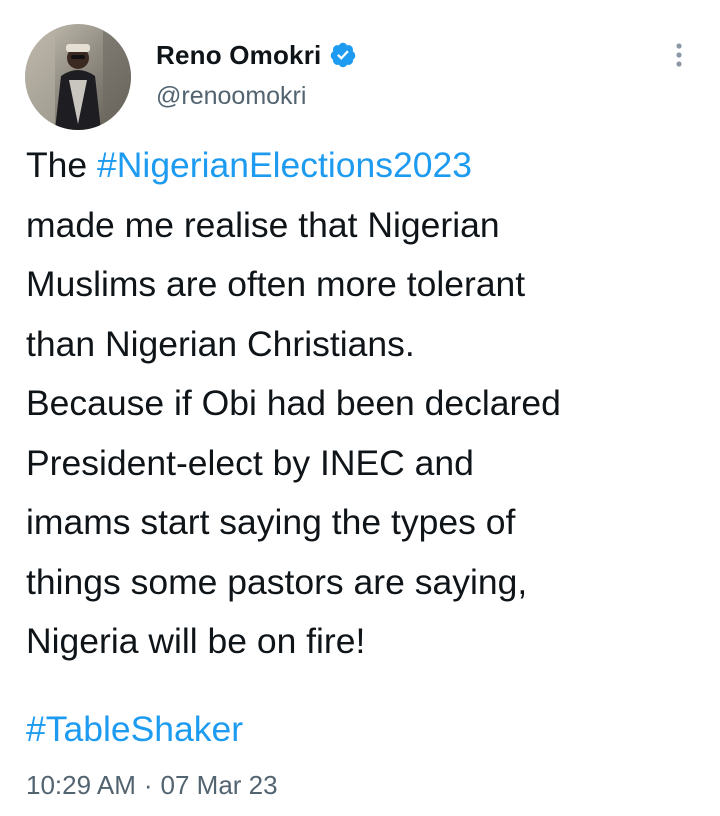 The image size is (720, 816). Describe the element at coordinates (238, 55) in the screenshot. I see `author-display-name: Reno Omokri` at that location.